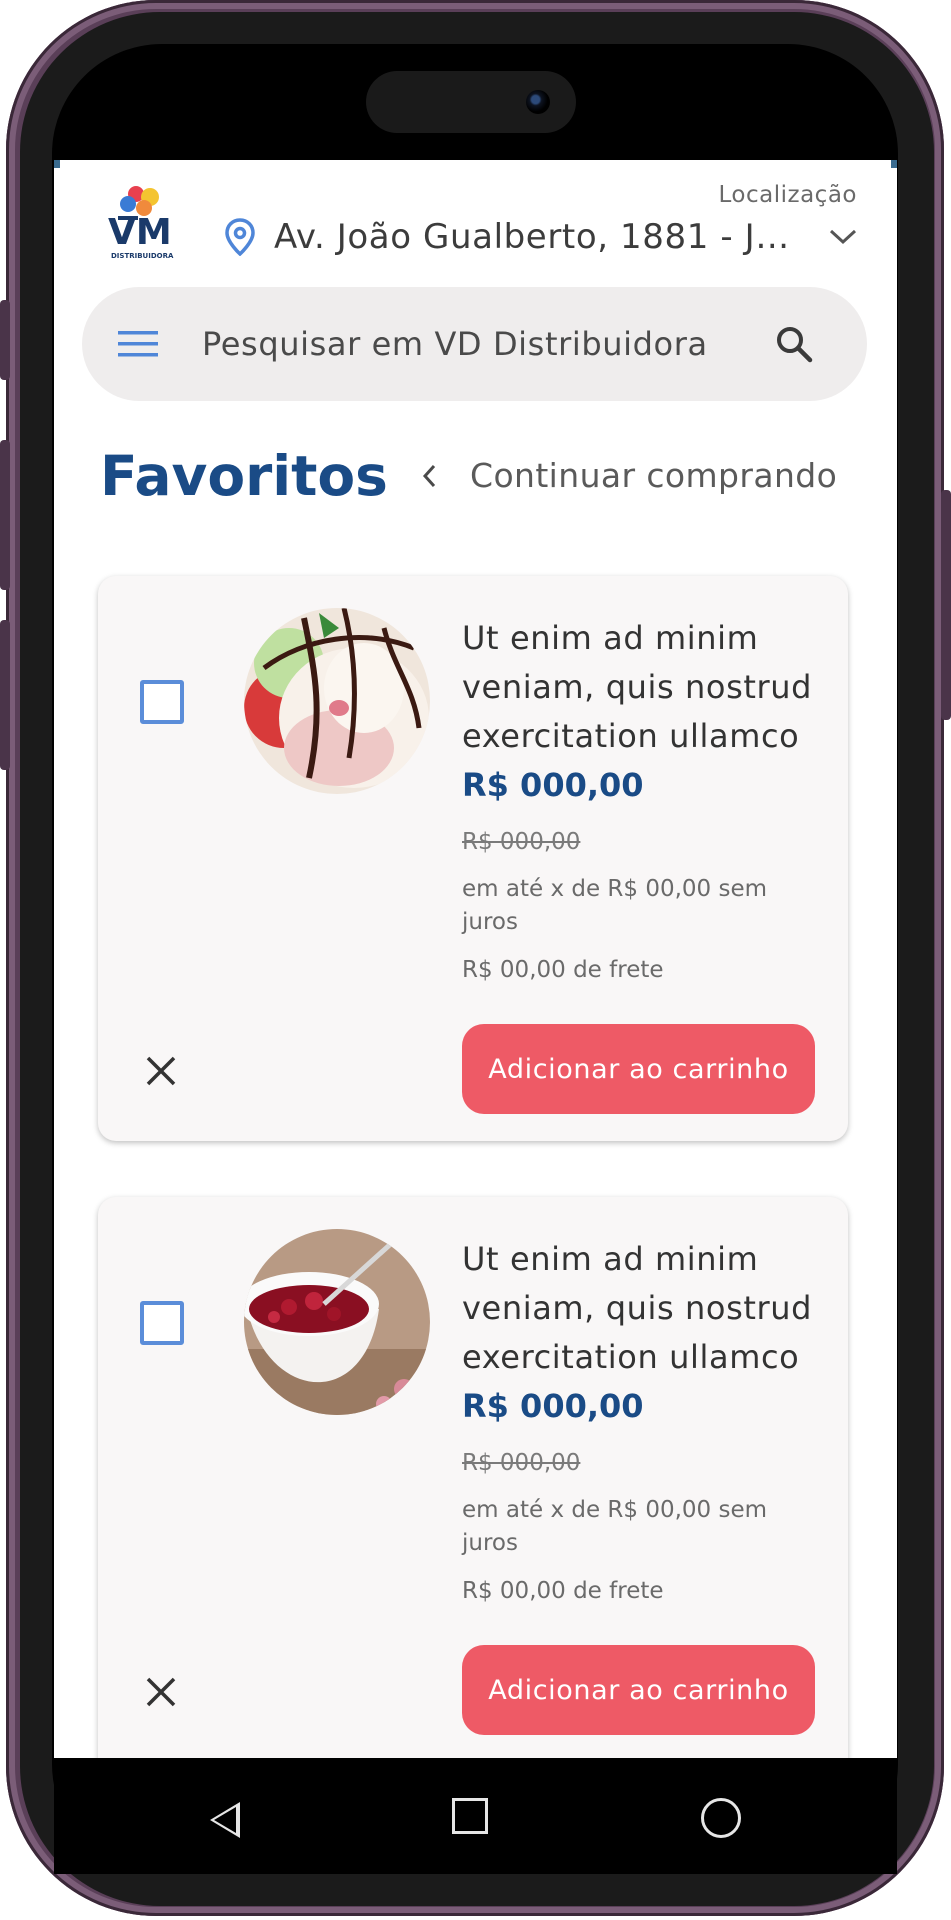  I want to click on location-selector: Av. João Gualberto, 1881 - Juvevê, so click(544, 237).